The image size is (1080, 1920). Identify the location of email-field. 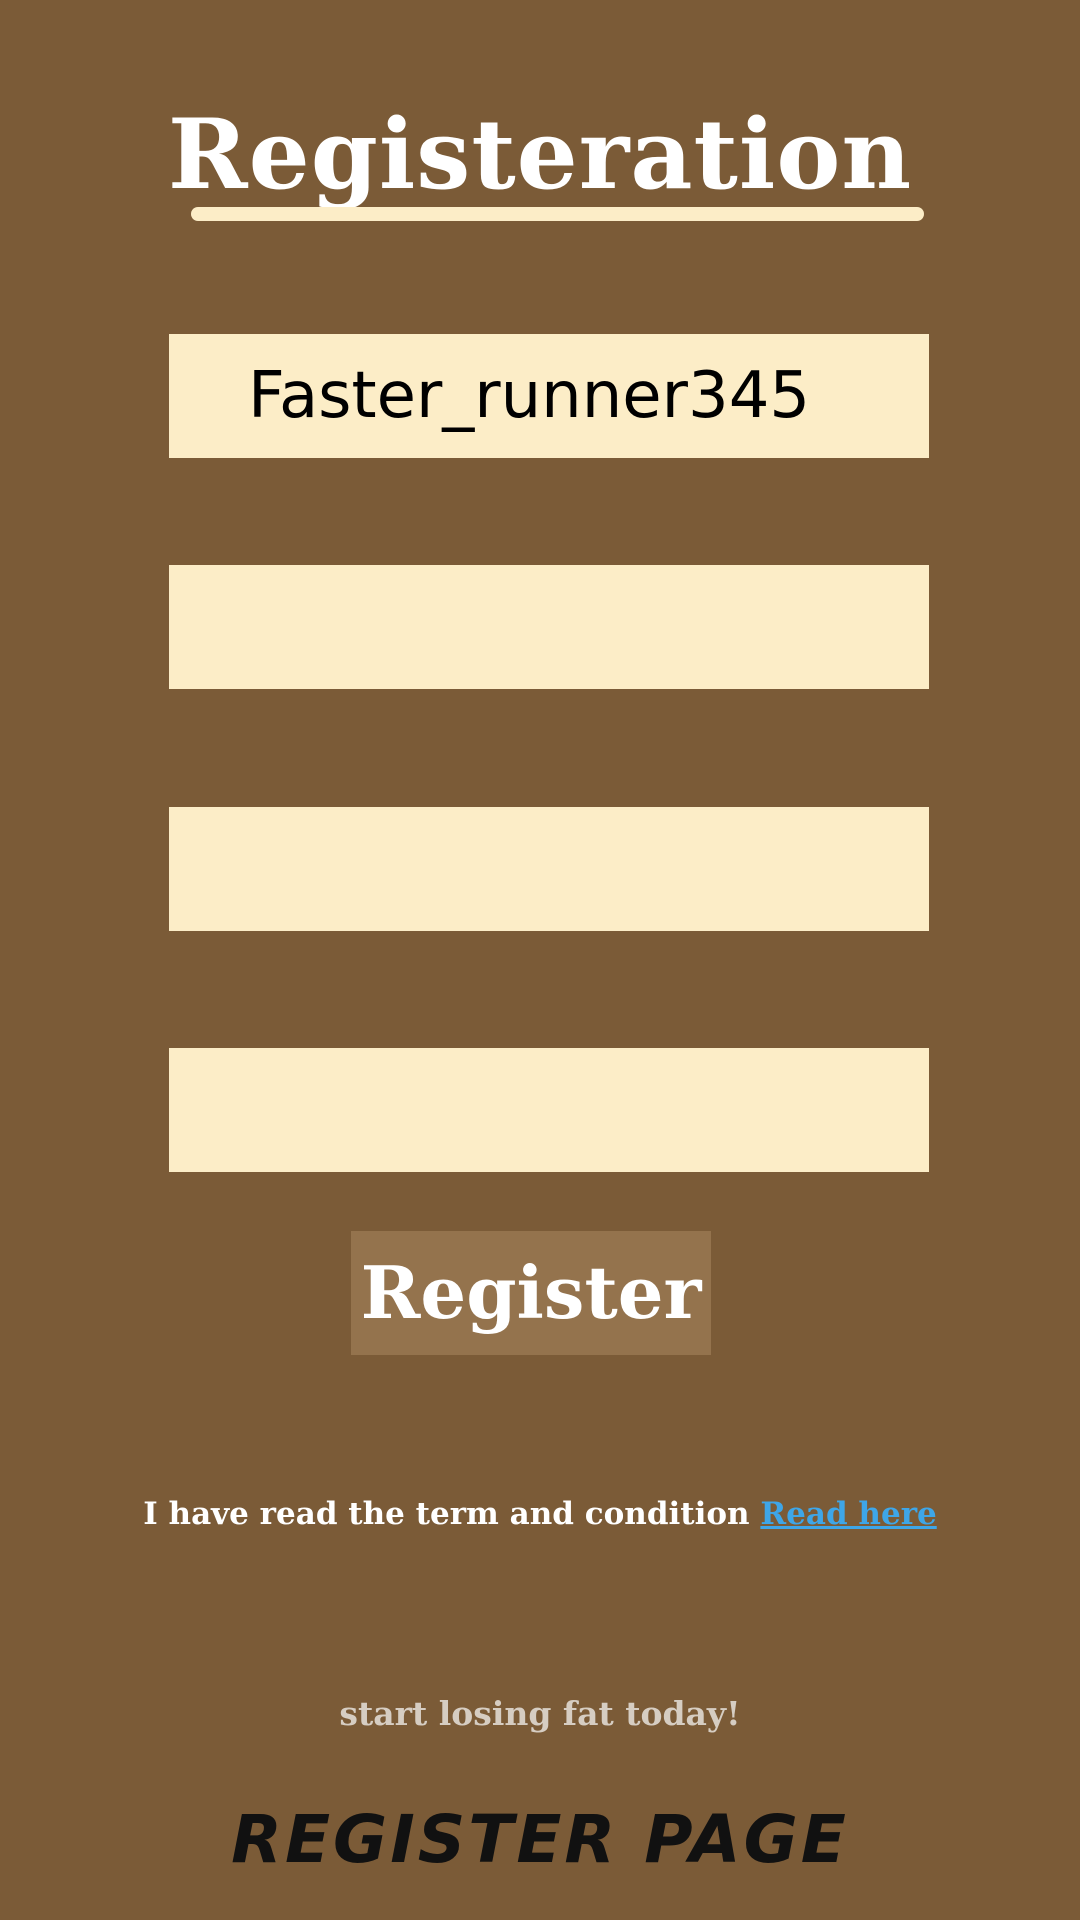
(549, 627).